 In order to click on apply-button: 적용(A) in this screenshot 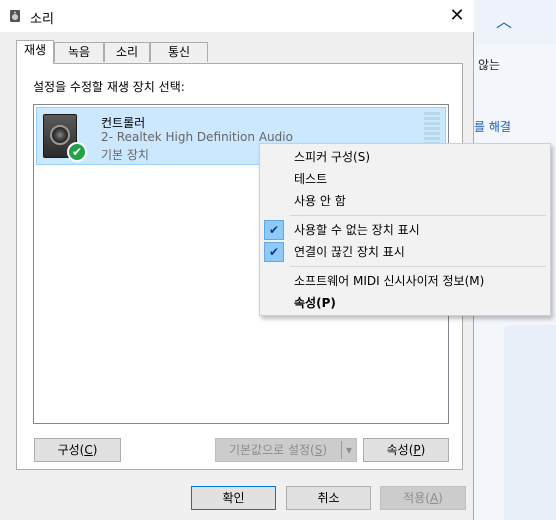, I will do `click(423, 498)`.